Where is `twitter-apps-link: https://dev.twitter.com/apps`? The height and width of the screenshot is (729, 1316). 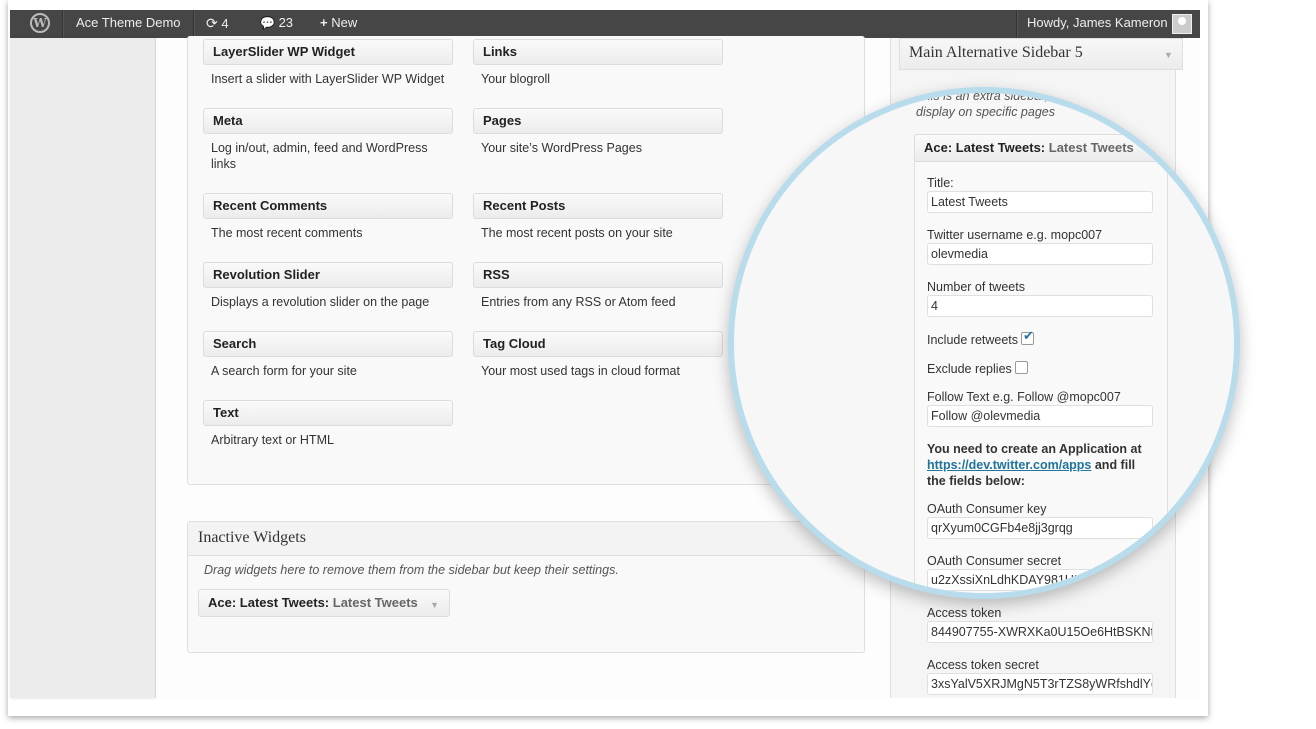 twitter-apps-link: https://dev.twitter.com/apps is located at coordinates (1009, 465).